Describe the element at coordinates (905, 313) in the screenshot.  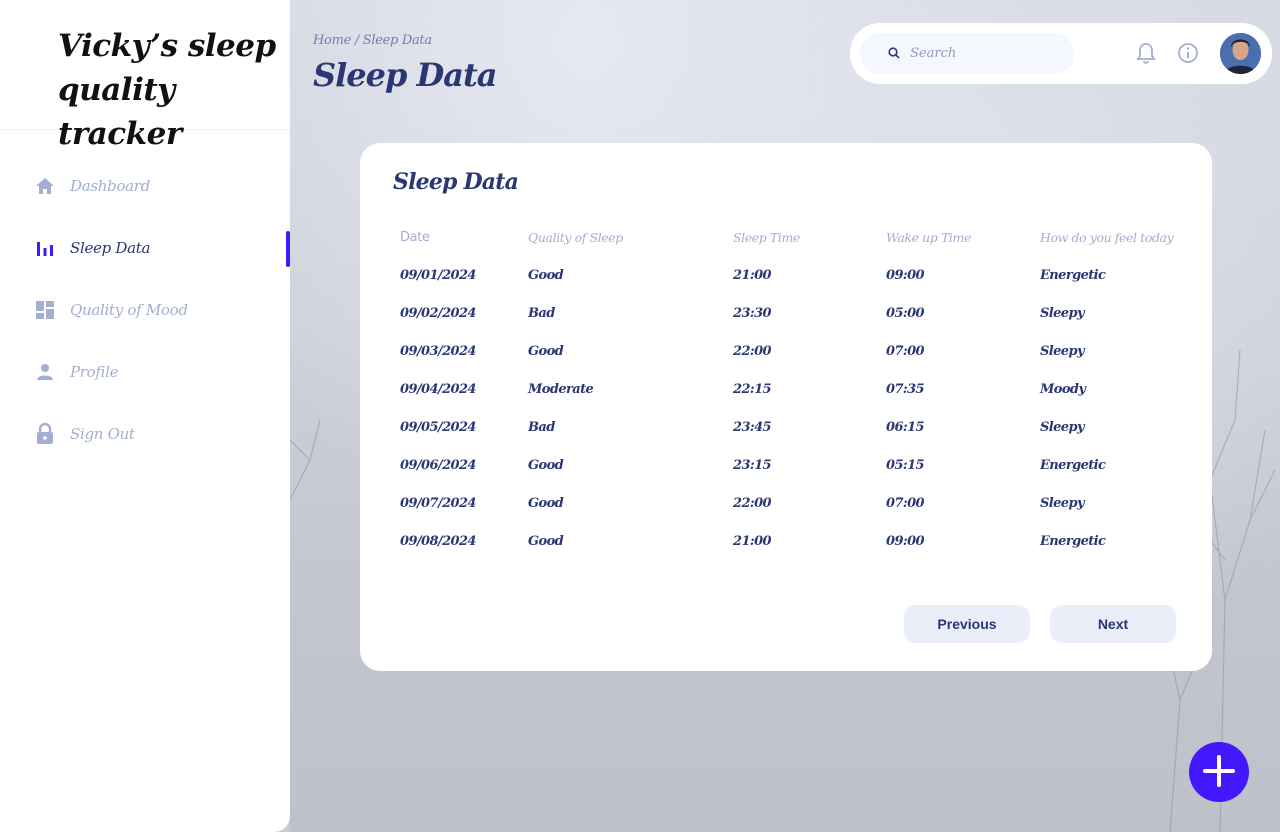
I see `cell-wake-time: 05:00` at that location.